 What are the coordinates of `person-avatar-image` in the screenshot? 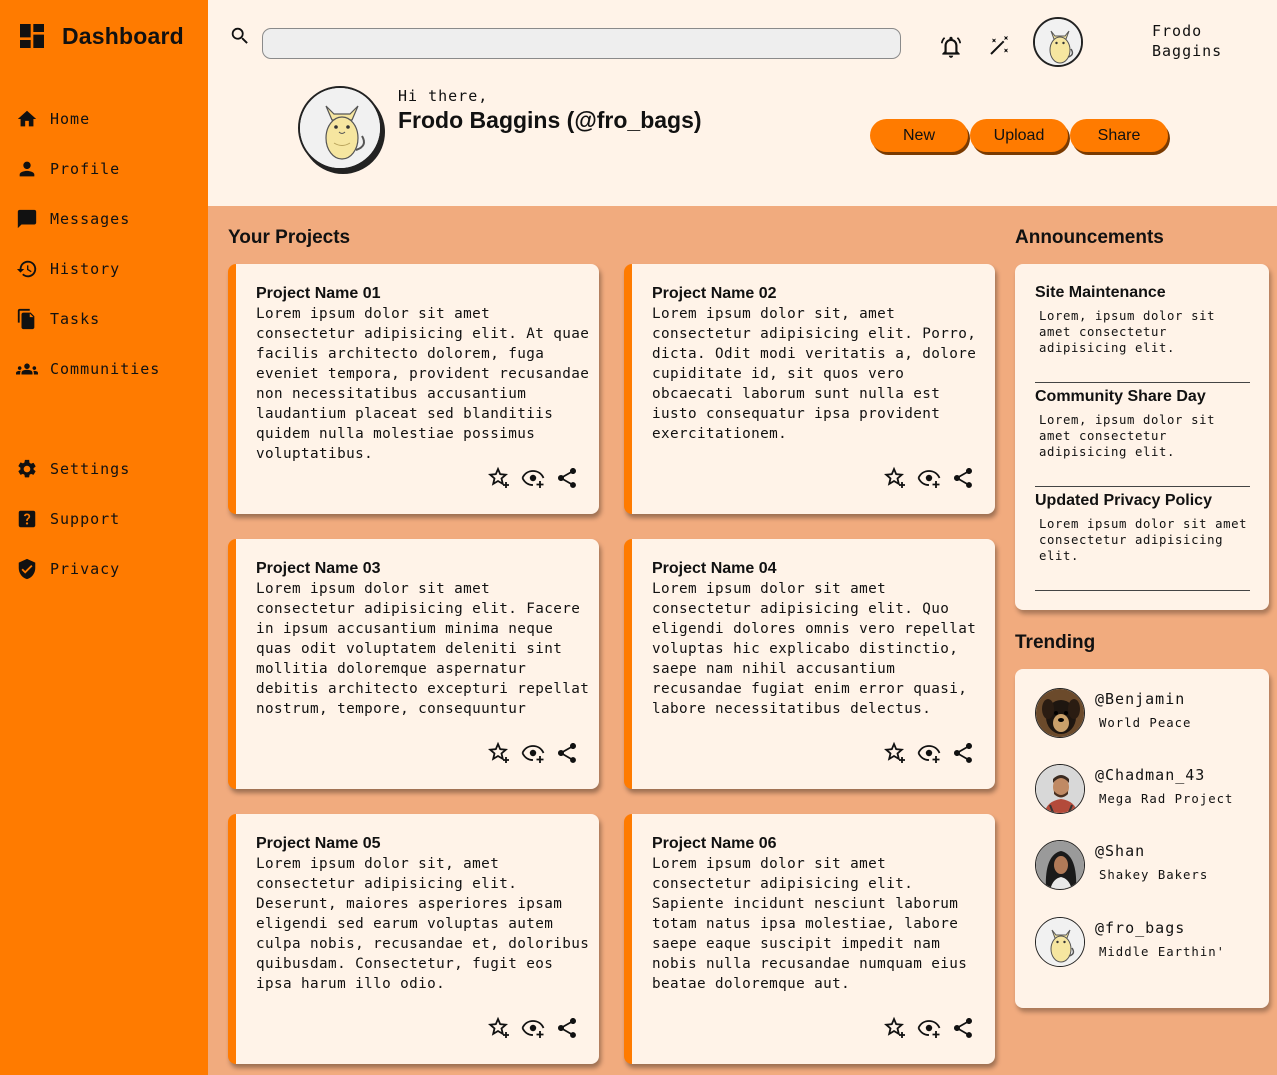 It's located at (1060, 789).